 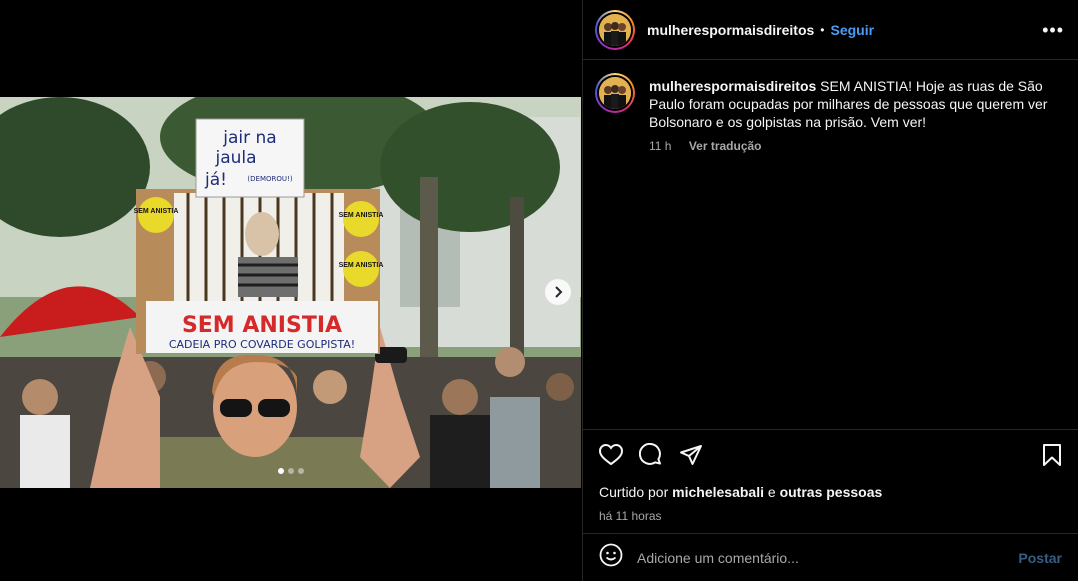 What do you see at coordinates (634, 492) in the screenshot?
I see `likes-prefix: Curtido por` at bounding box center [634, 492].